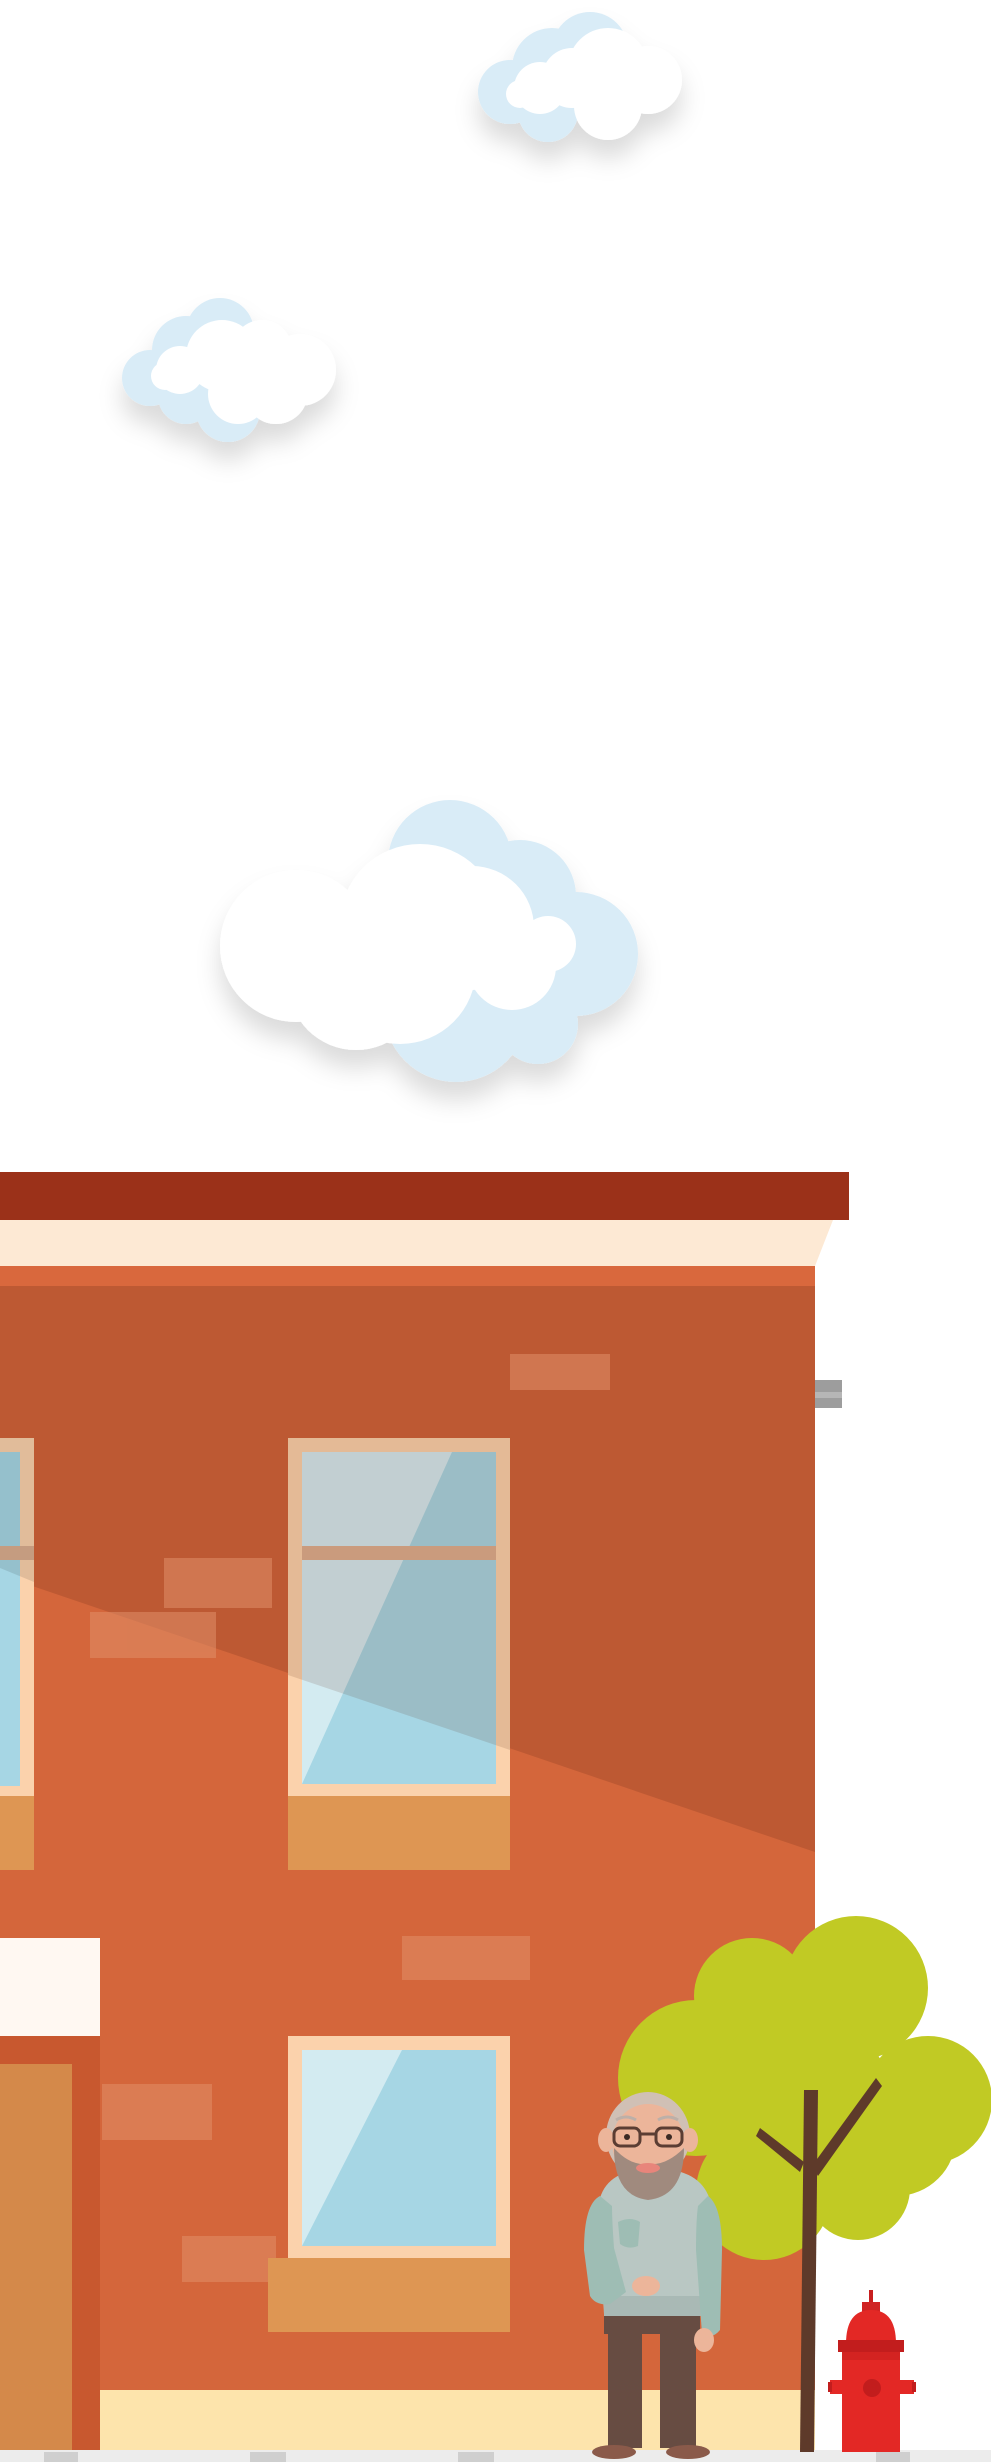 The width and height of the screenshot is (991, 2462). I want to click on sidewalk, so click(457, 2421).